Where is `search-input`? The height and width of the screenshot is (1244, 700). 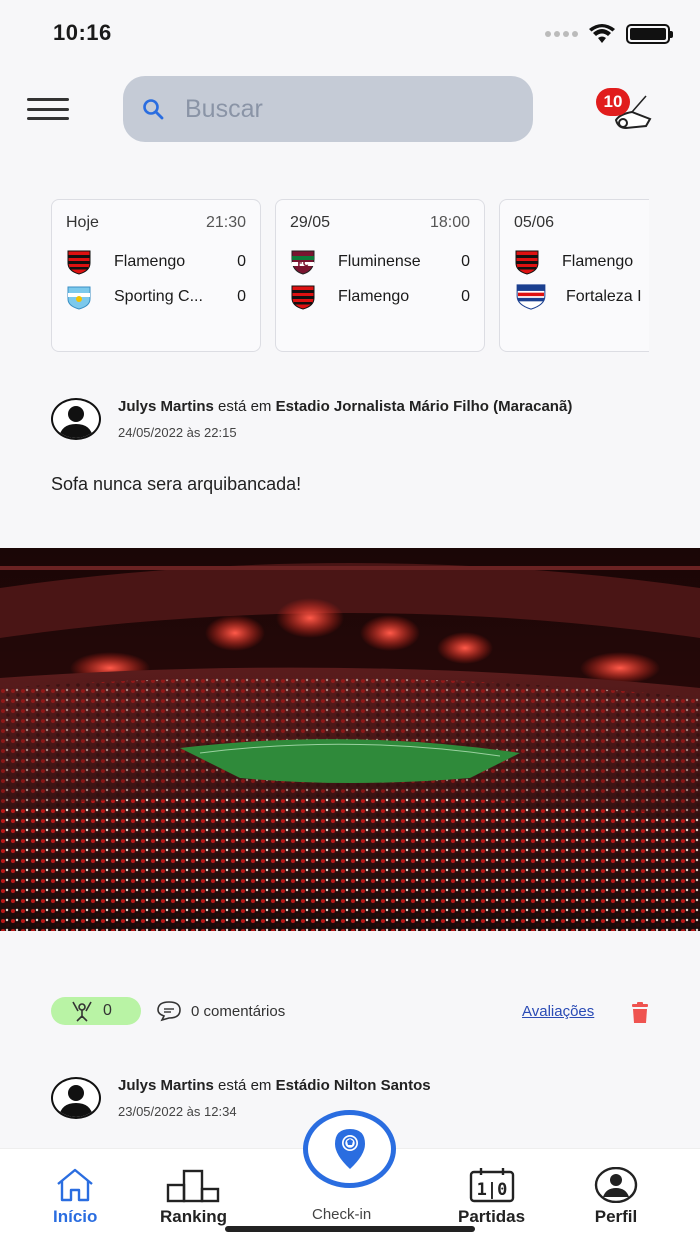 search-input is located at coordinates (345, 109).